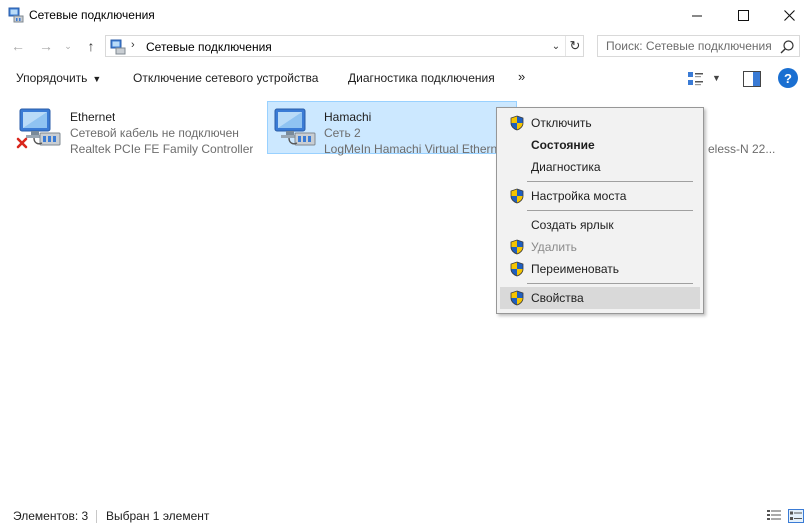 This screenshot has width=809, height=525. What do you see at coordinates (97, 79) in the screenshot?
I see `caret-down-icon: ▼` at bounding box center [97, 79].